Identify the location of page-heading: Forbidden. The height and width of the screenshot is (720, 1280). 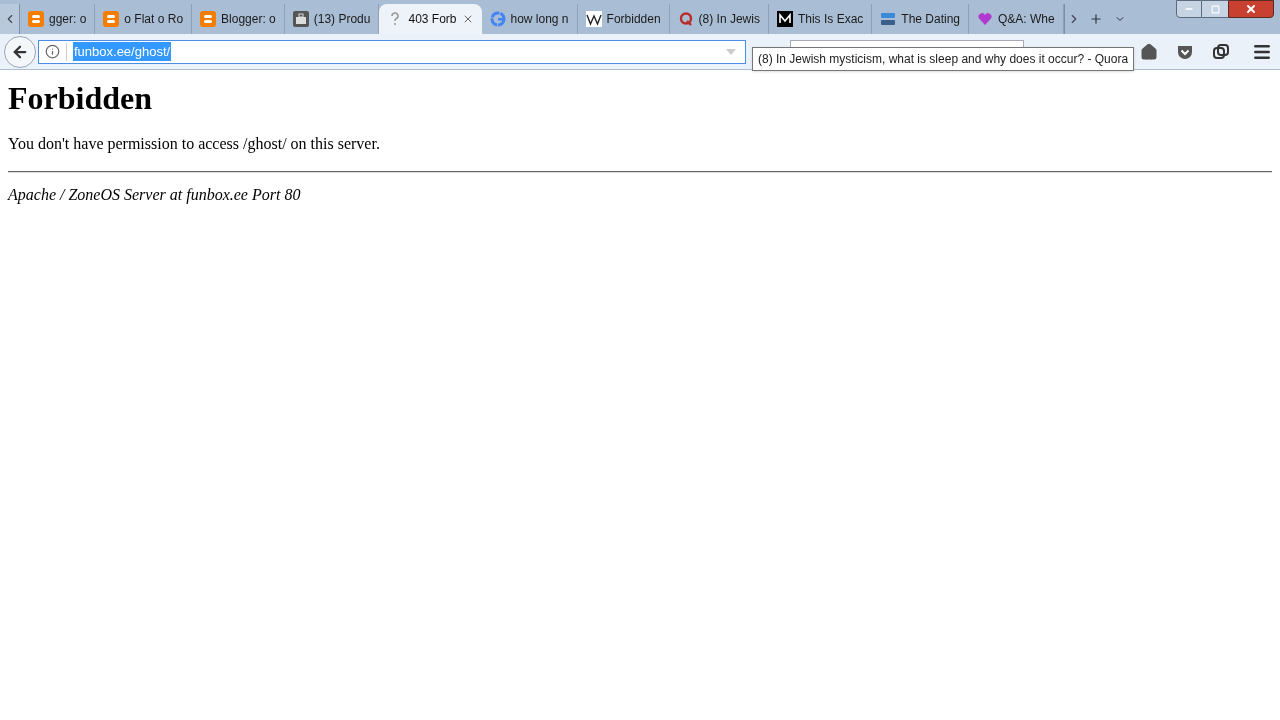
(81, 98).